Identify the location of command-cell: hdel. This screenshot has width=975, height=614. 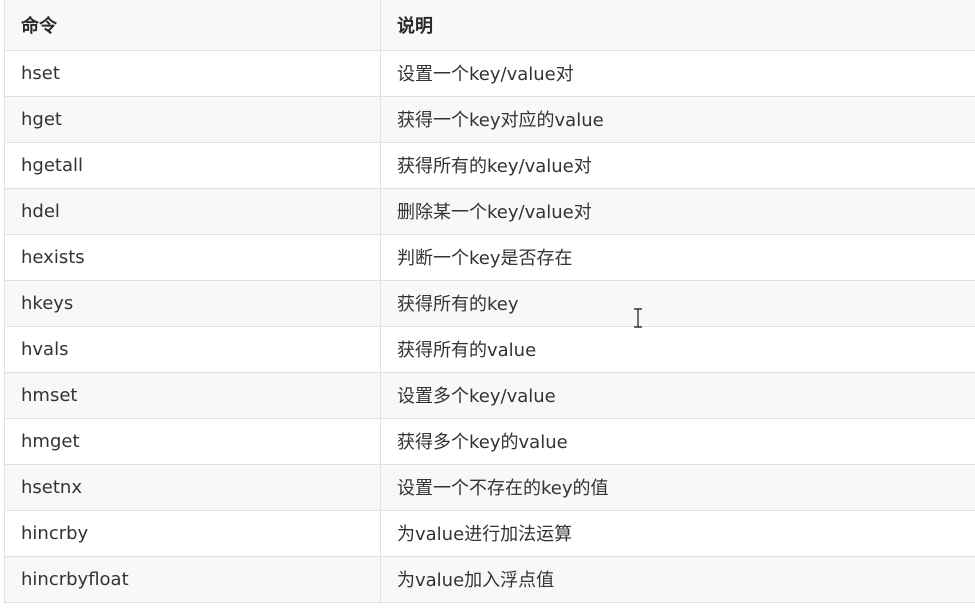
(192, 211).